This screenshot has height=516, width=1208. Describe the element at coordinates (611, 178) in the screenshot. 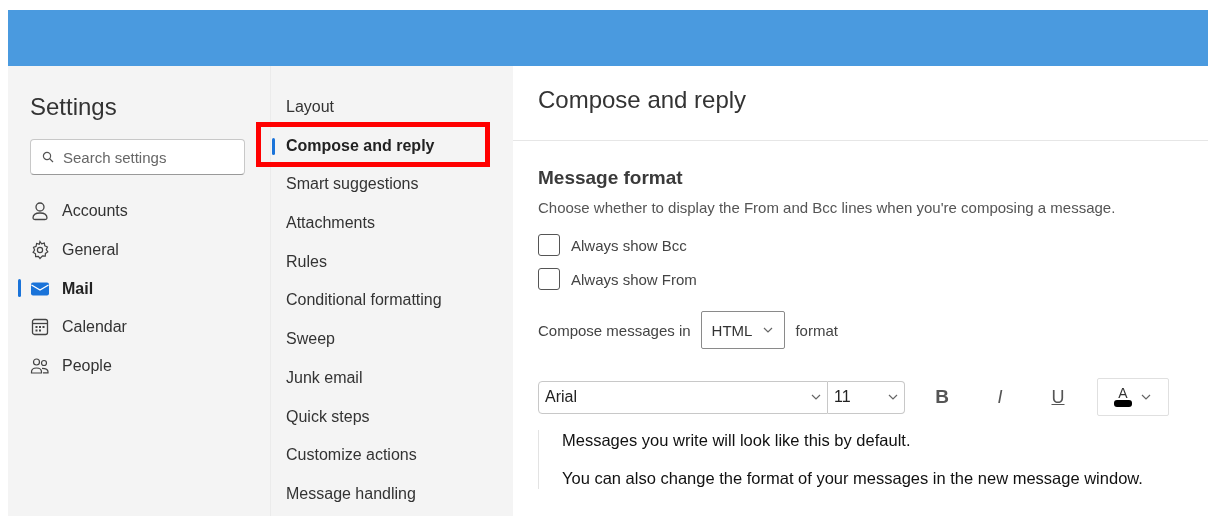

I see `section-heading: Message format` at that location.